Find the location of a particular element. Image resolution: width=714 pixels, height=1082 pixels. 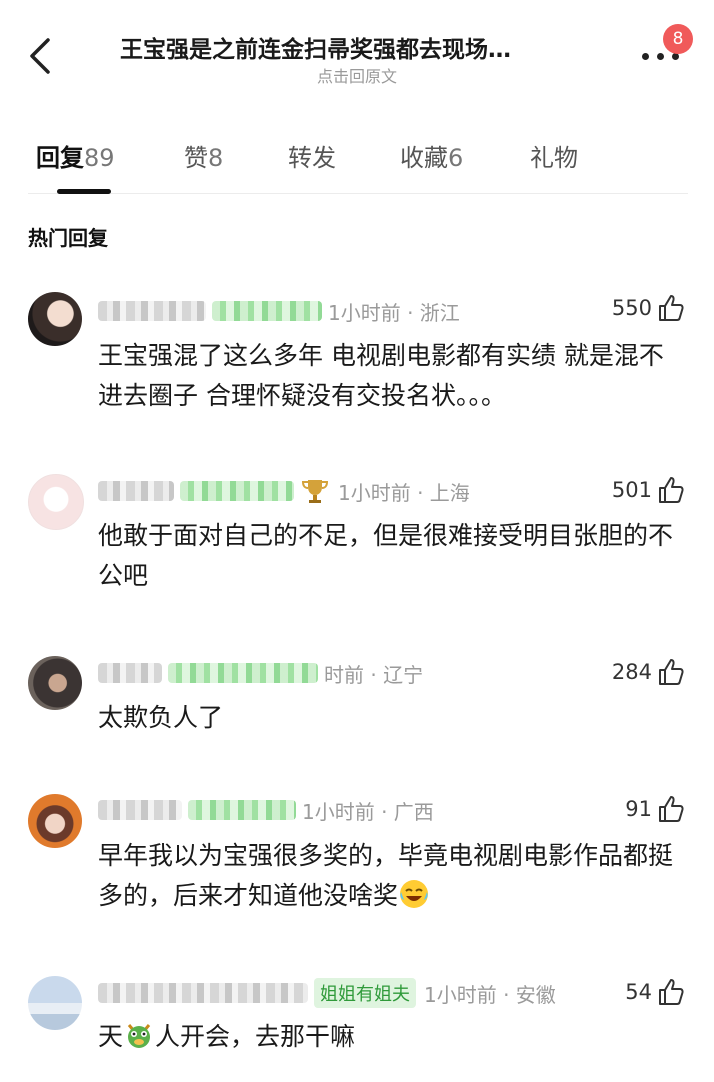

comment-meta: 1小时前 · 上海 is located at coordinates (284, 491).